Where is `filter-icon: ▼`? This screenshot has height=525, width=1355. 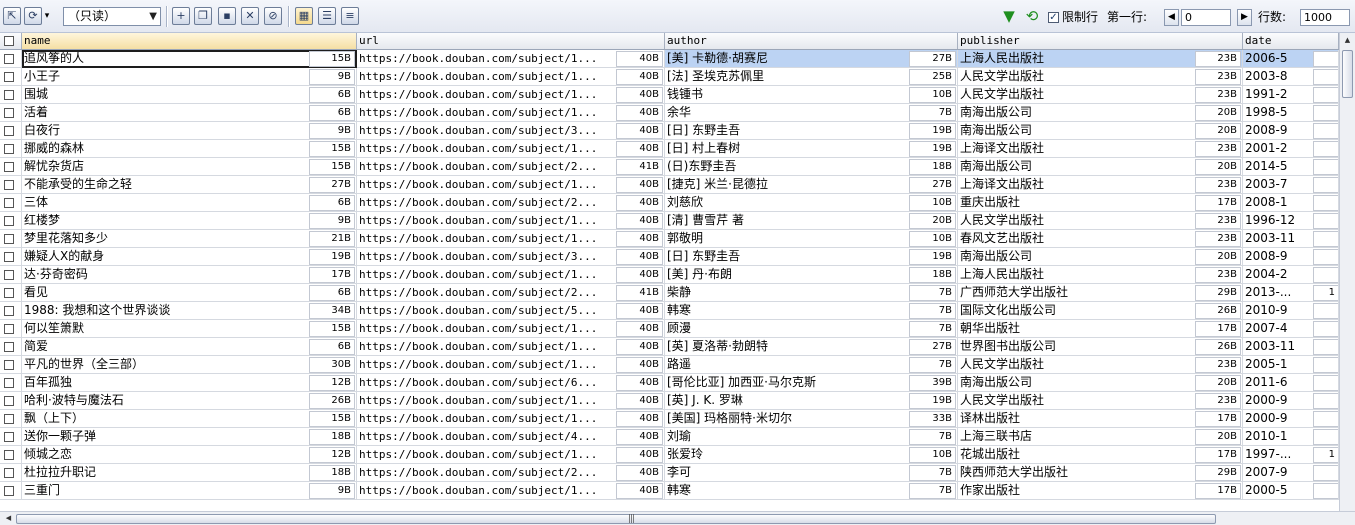
filter-icon: ▼ is located at coordinates (1009, 16).